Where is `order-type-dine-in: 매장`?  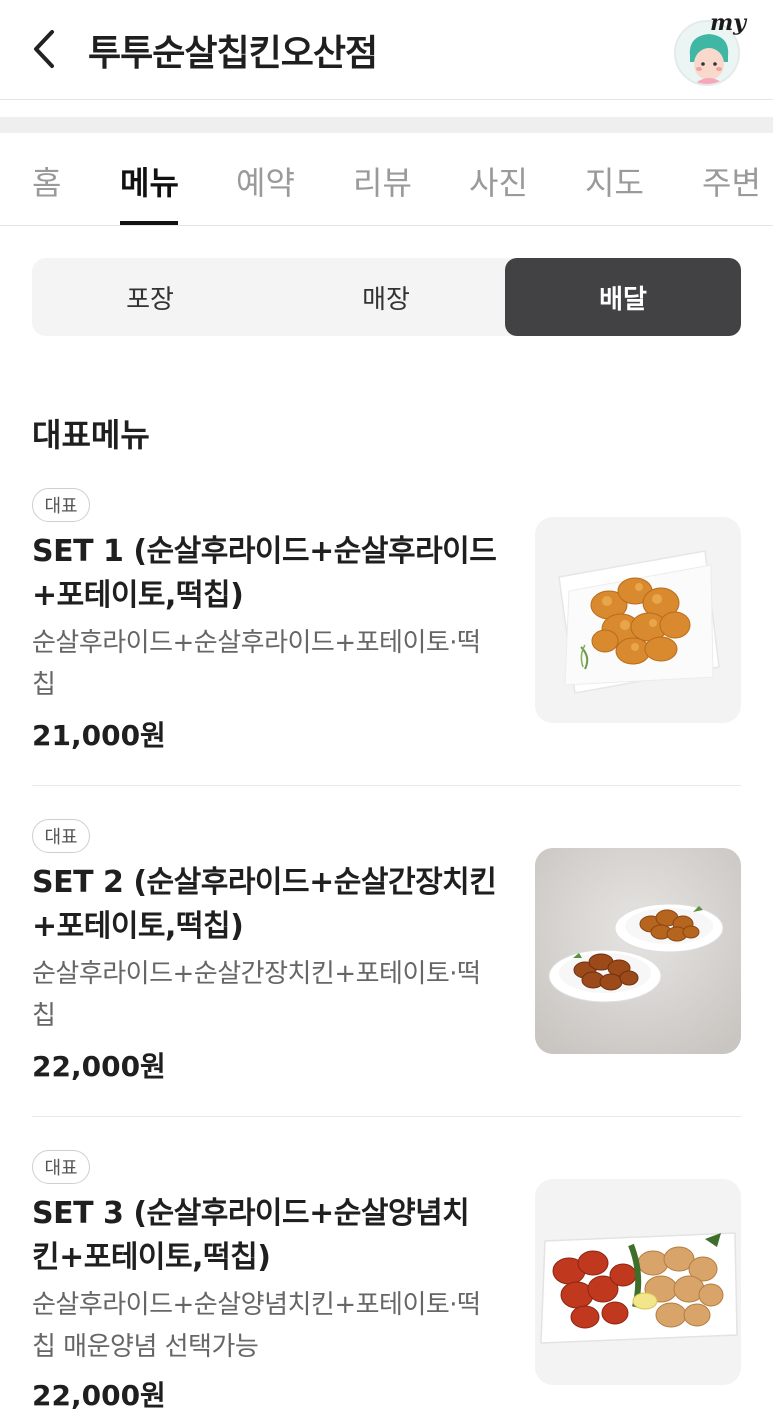 order-type-dine-in: 매장 is located at coordinates (386, 297).